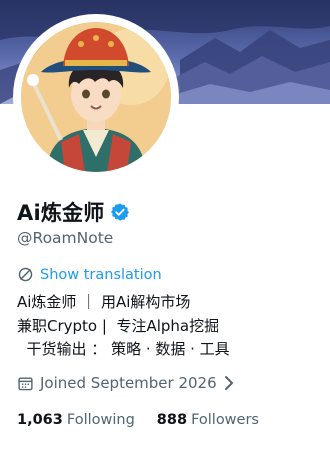 Image resolution: width=330 pixels, height=462 pixels. I want to click on followers-link: 888 Followers, so click(208, 420).